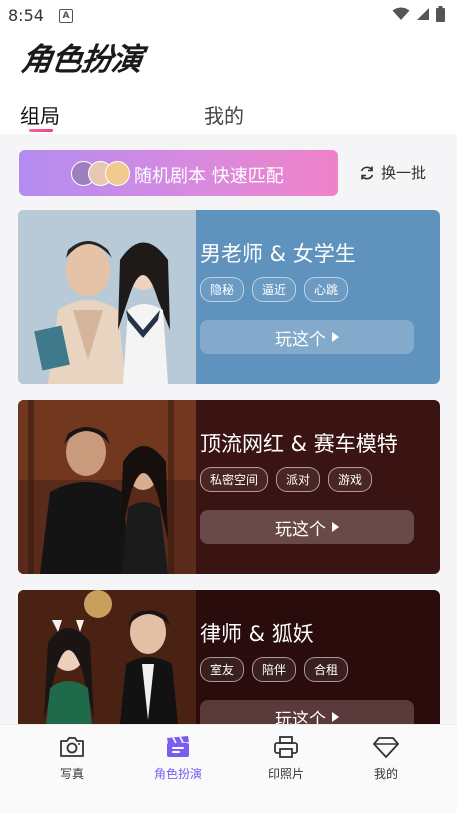  What do you see at coordinates (350, 479) in the screenshot?
I see `tag: 游戏` at bounding box center [350, 479].